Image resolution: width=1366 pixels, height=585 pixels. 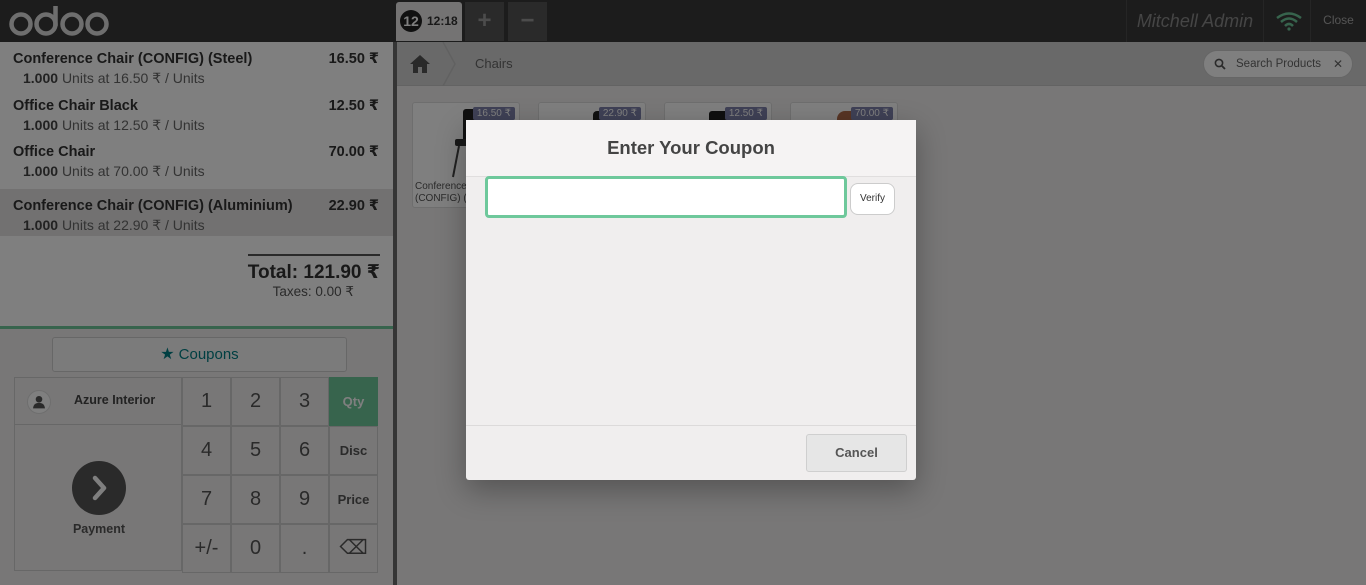 I want to click on coupon-code-input, so click(x=666, y=197).